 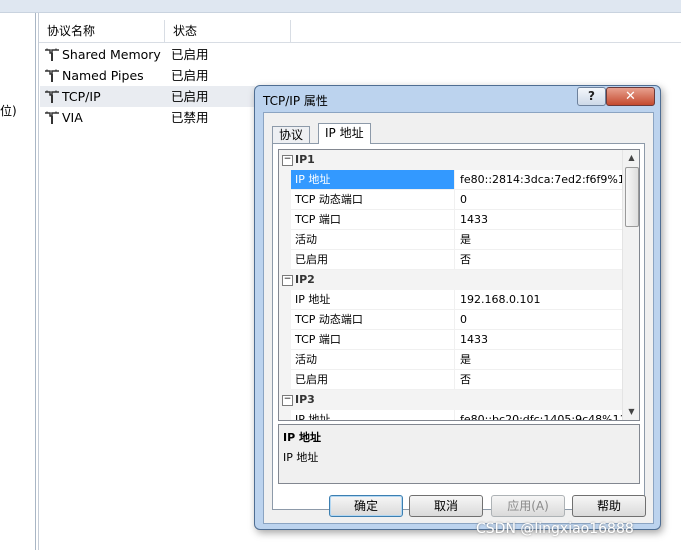 What do you see at coordinates (301, 457) in the screenshot?
I see `description-text: IP 地址` at bounding box center [301, 457].